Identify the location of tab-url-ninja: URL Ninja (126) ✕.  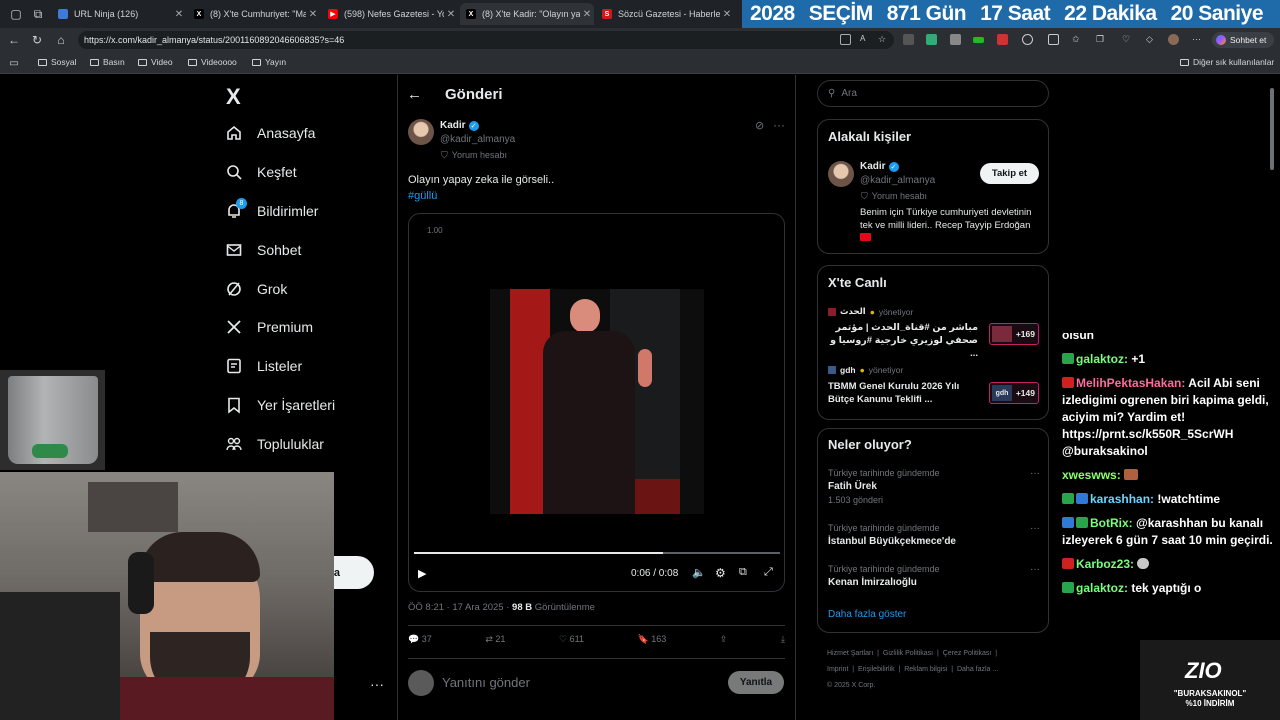
(119, 14).